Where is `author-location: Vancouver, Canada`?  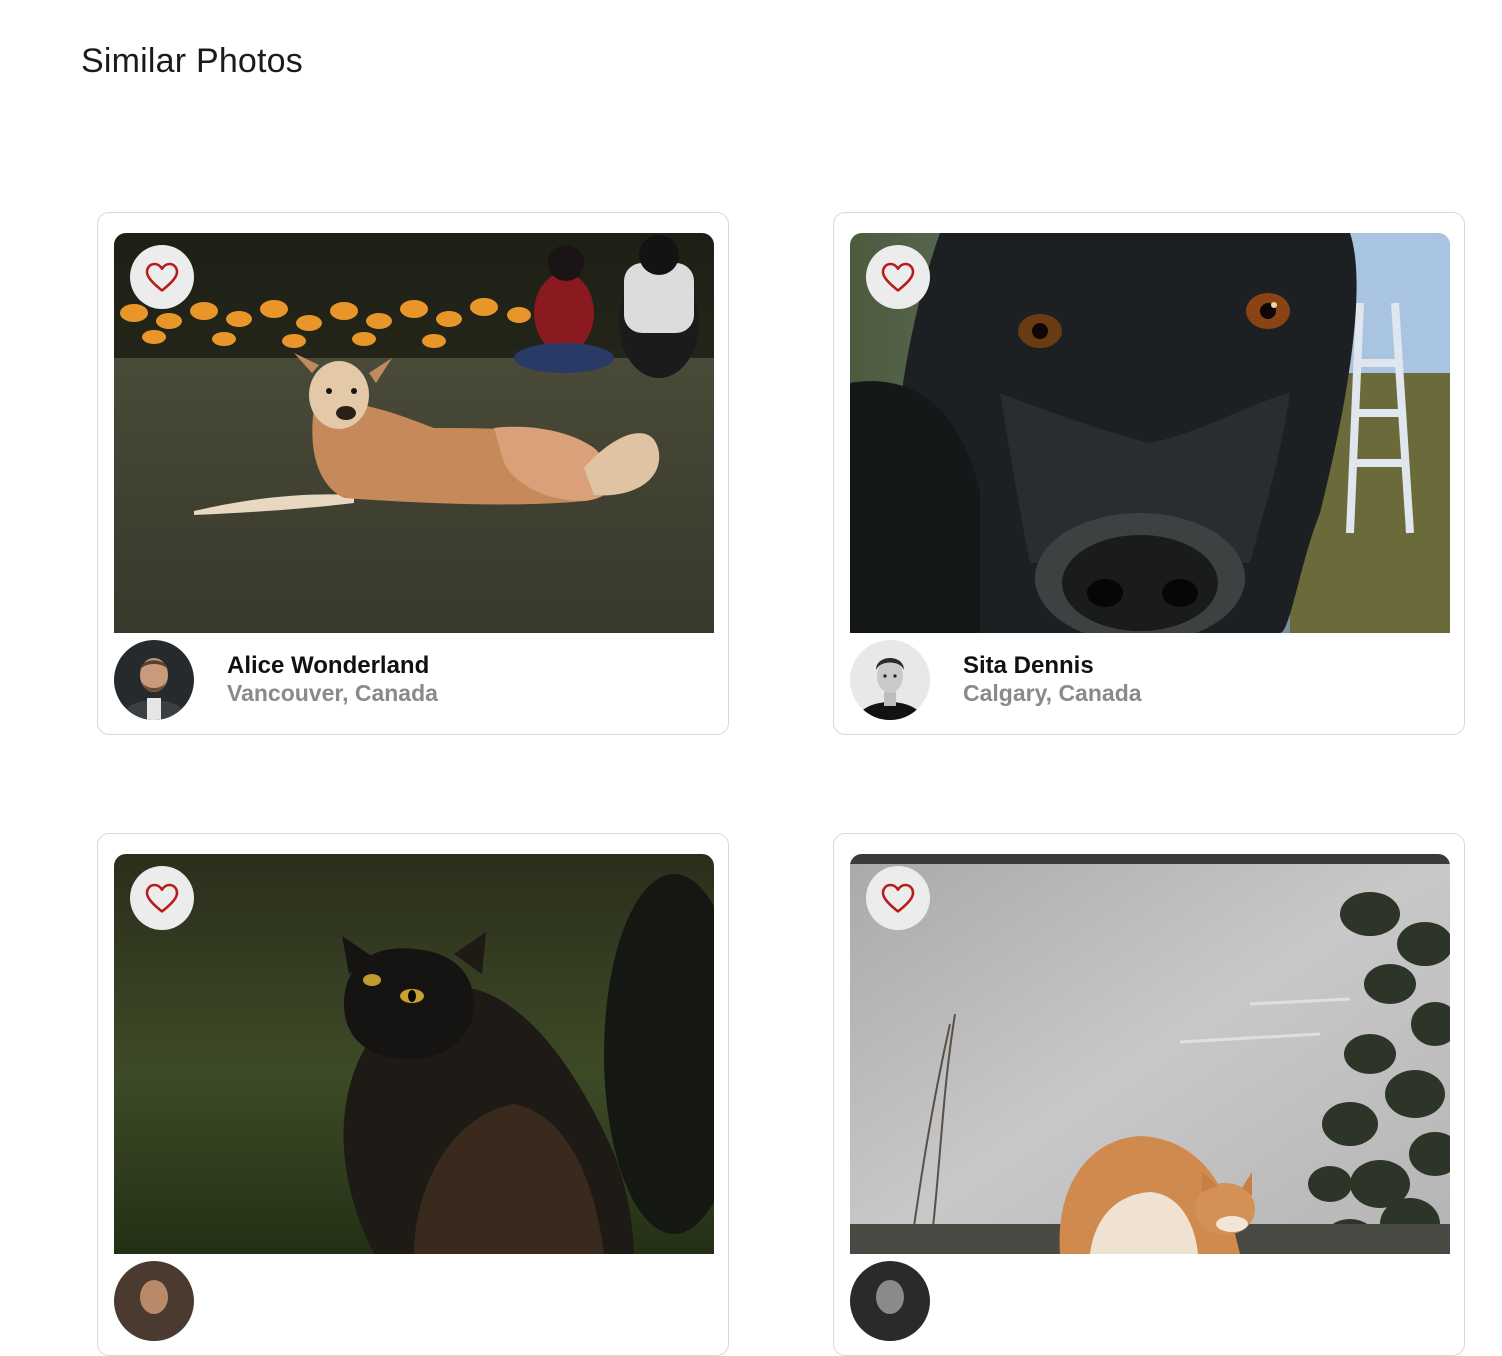 author-location: Vancouver, Canada is located at coordinates (332, 693).